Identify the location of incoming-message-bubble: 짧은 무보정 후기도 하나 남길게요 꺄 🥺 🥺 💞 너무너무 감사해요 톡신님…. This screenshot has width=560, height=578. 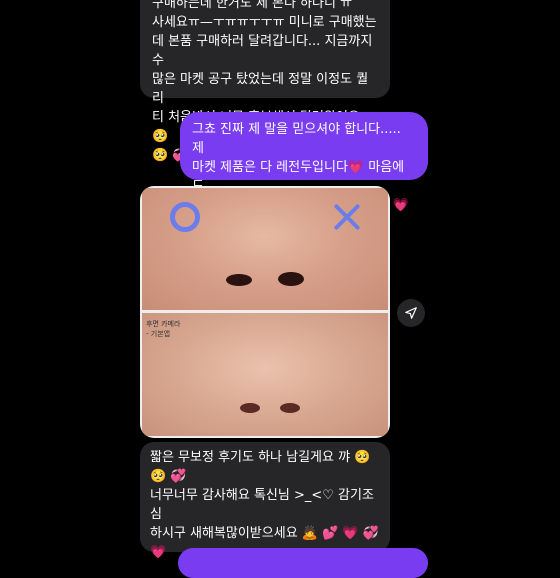
(265, 501).